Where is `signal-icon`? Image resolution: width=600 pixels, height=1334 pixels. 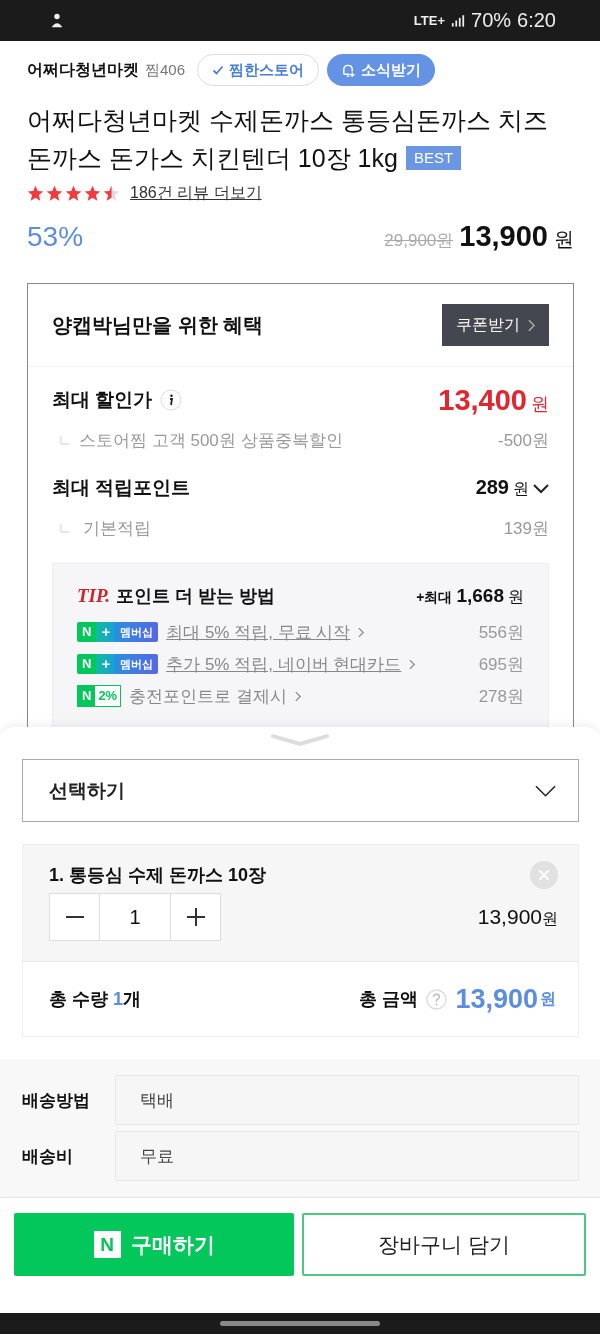 signal-icon is located at coordinates (458, 20).